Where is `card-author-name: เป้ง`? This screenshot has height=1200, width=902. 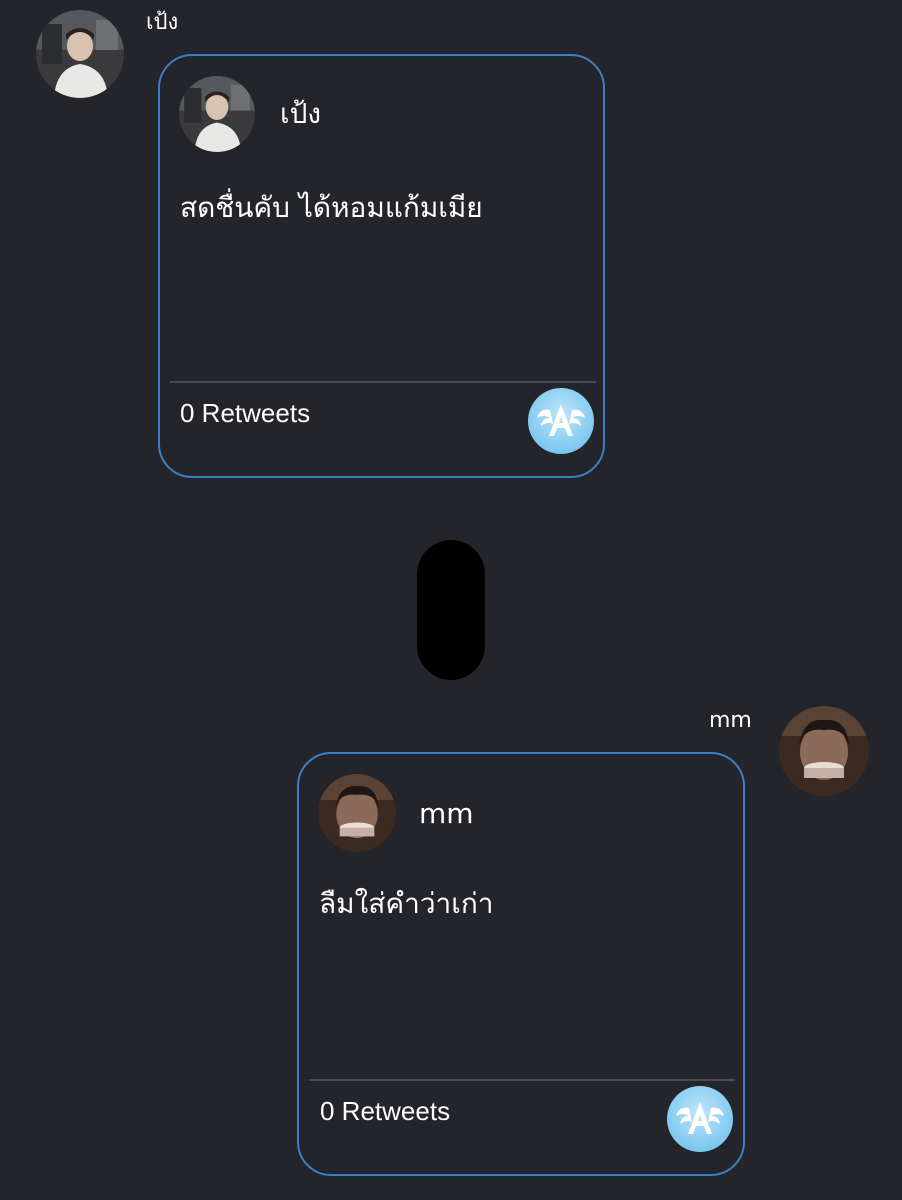
card-author-name: เป้ง is located at coordinates (301, 113).